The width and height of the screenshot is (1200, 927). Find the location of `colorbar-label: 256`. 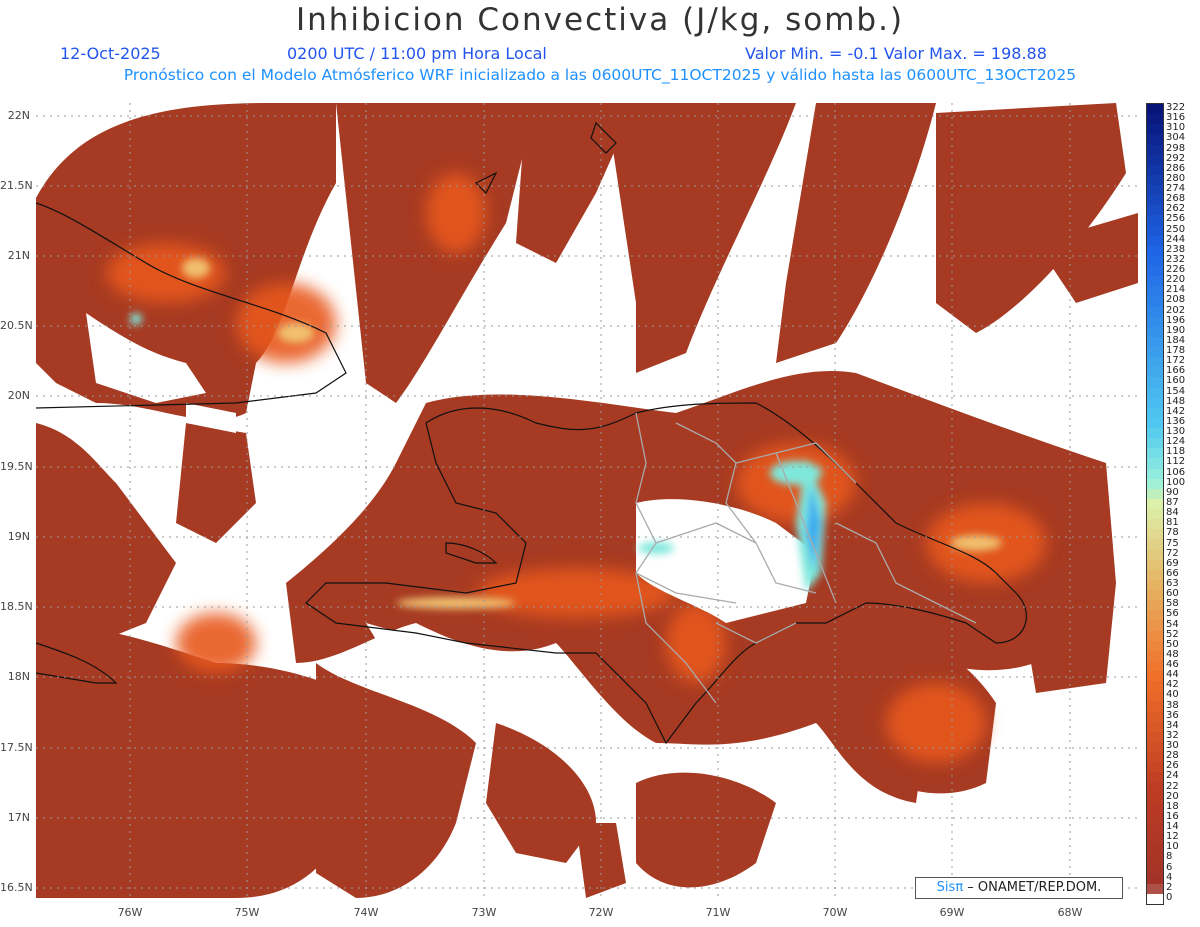

colorbar-label: 256 is located at coordinates (1176, 219).